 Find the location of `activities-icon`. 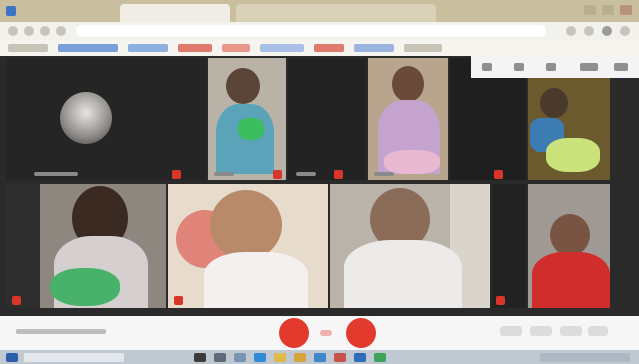

activities-icon is located at coordinates (589, 67).